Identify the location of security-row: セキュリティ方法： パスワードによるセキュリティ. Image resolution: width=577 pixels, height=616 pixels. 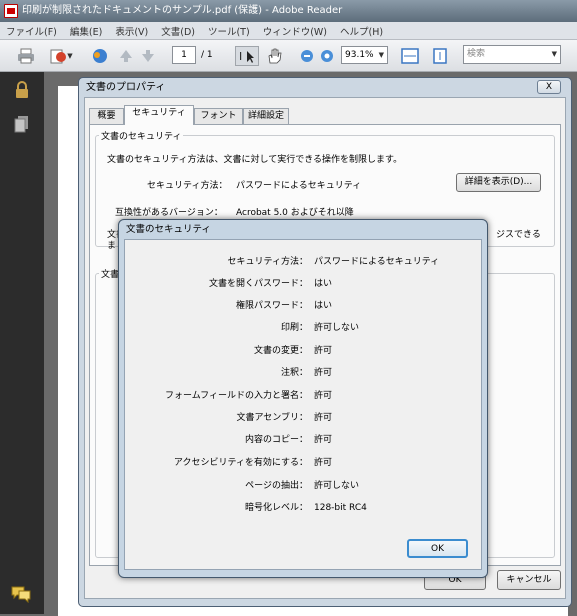
(303, 262).